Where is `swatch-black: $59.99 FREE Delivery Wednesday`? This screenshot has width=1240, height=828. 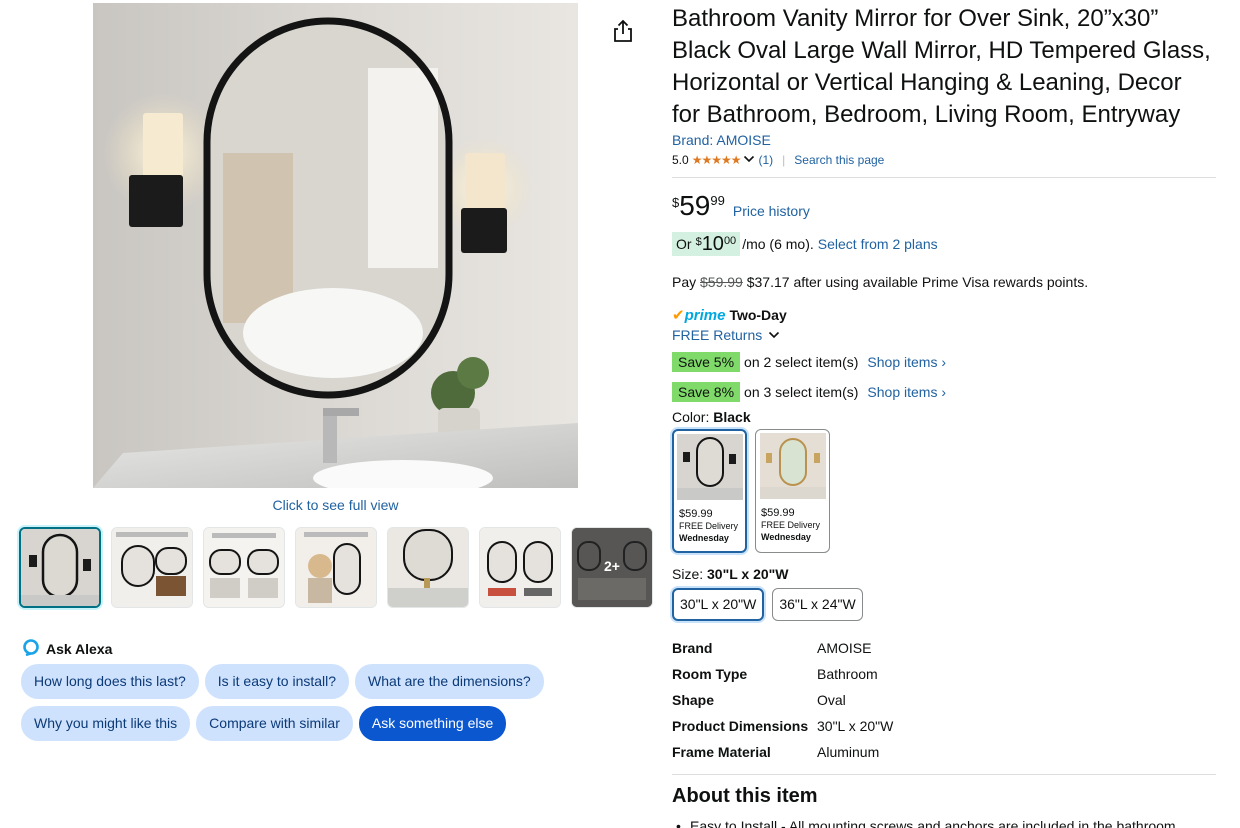
swatch-black: $59.99 FREE Delivery Wednesday is located at coordinates (709, 491).